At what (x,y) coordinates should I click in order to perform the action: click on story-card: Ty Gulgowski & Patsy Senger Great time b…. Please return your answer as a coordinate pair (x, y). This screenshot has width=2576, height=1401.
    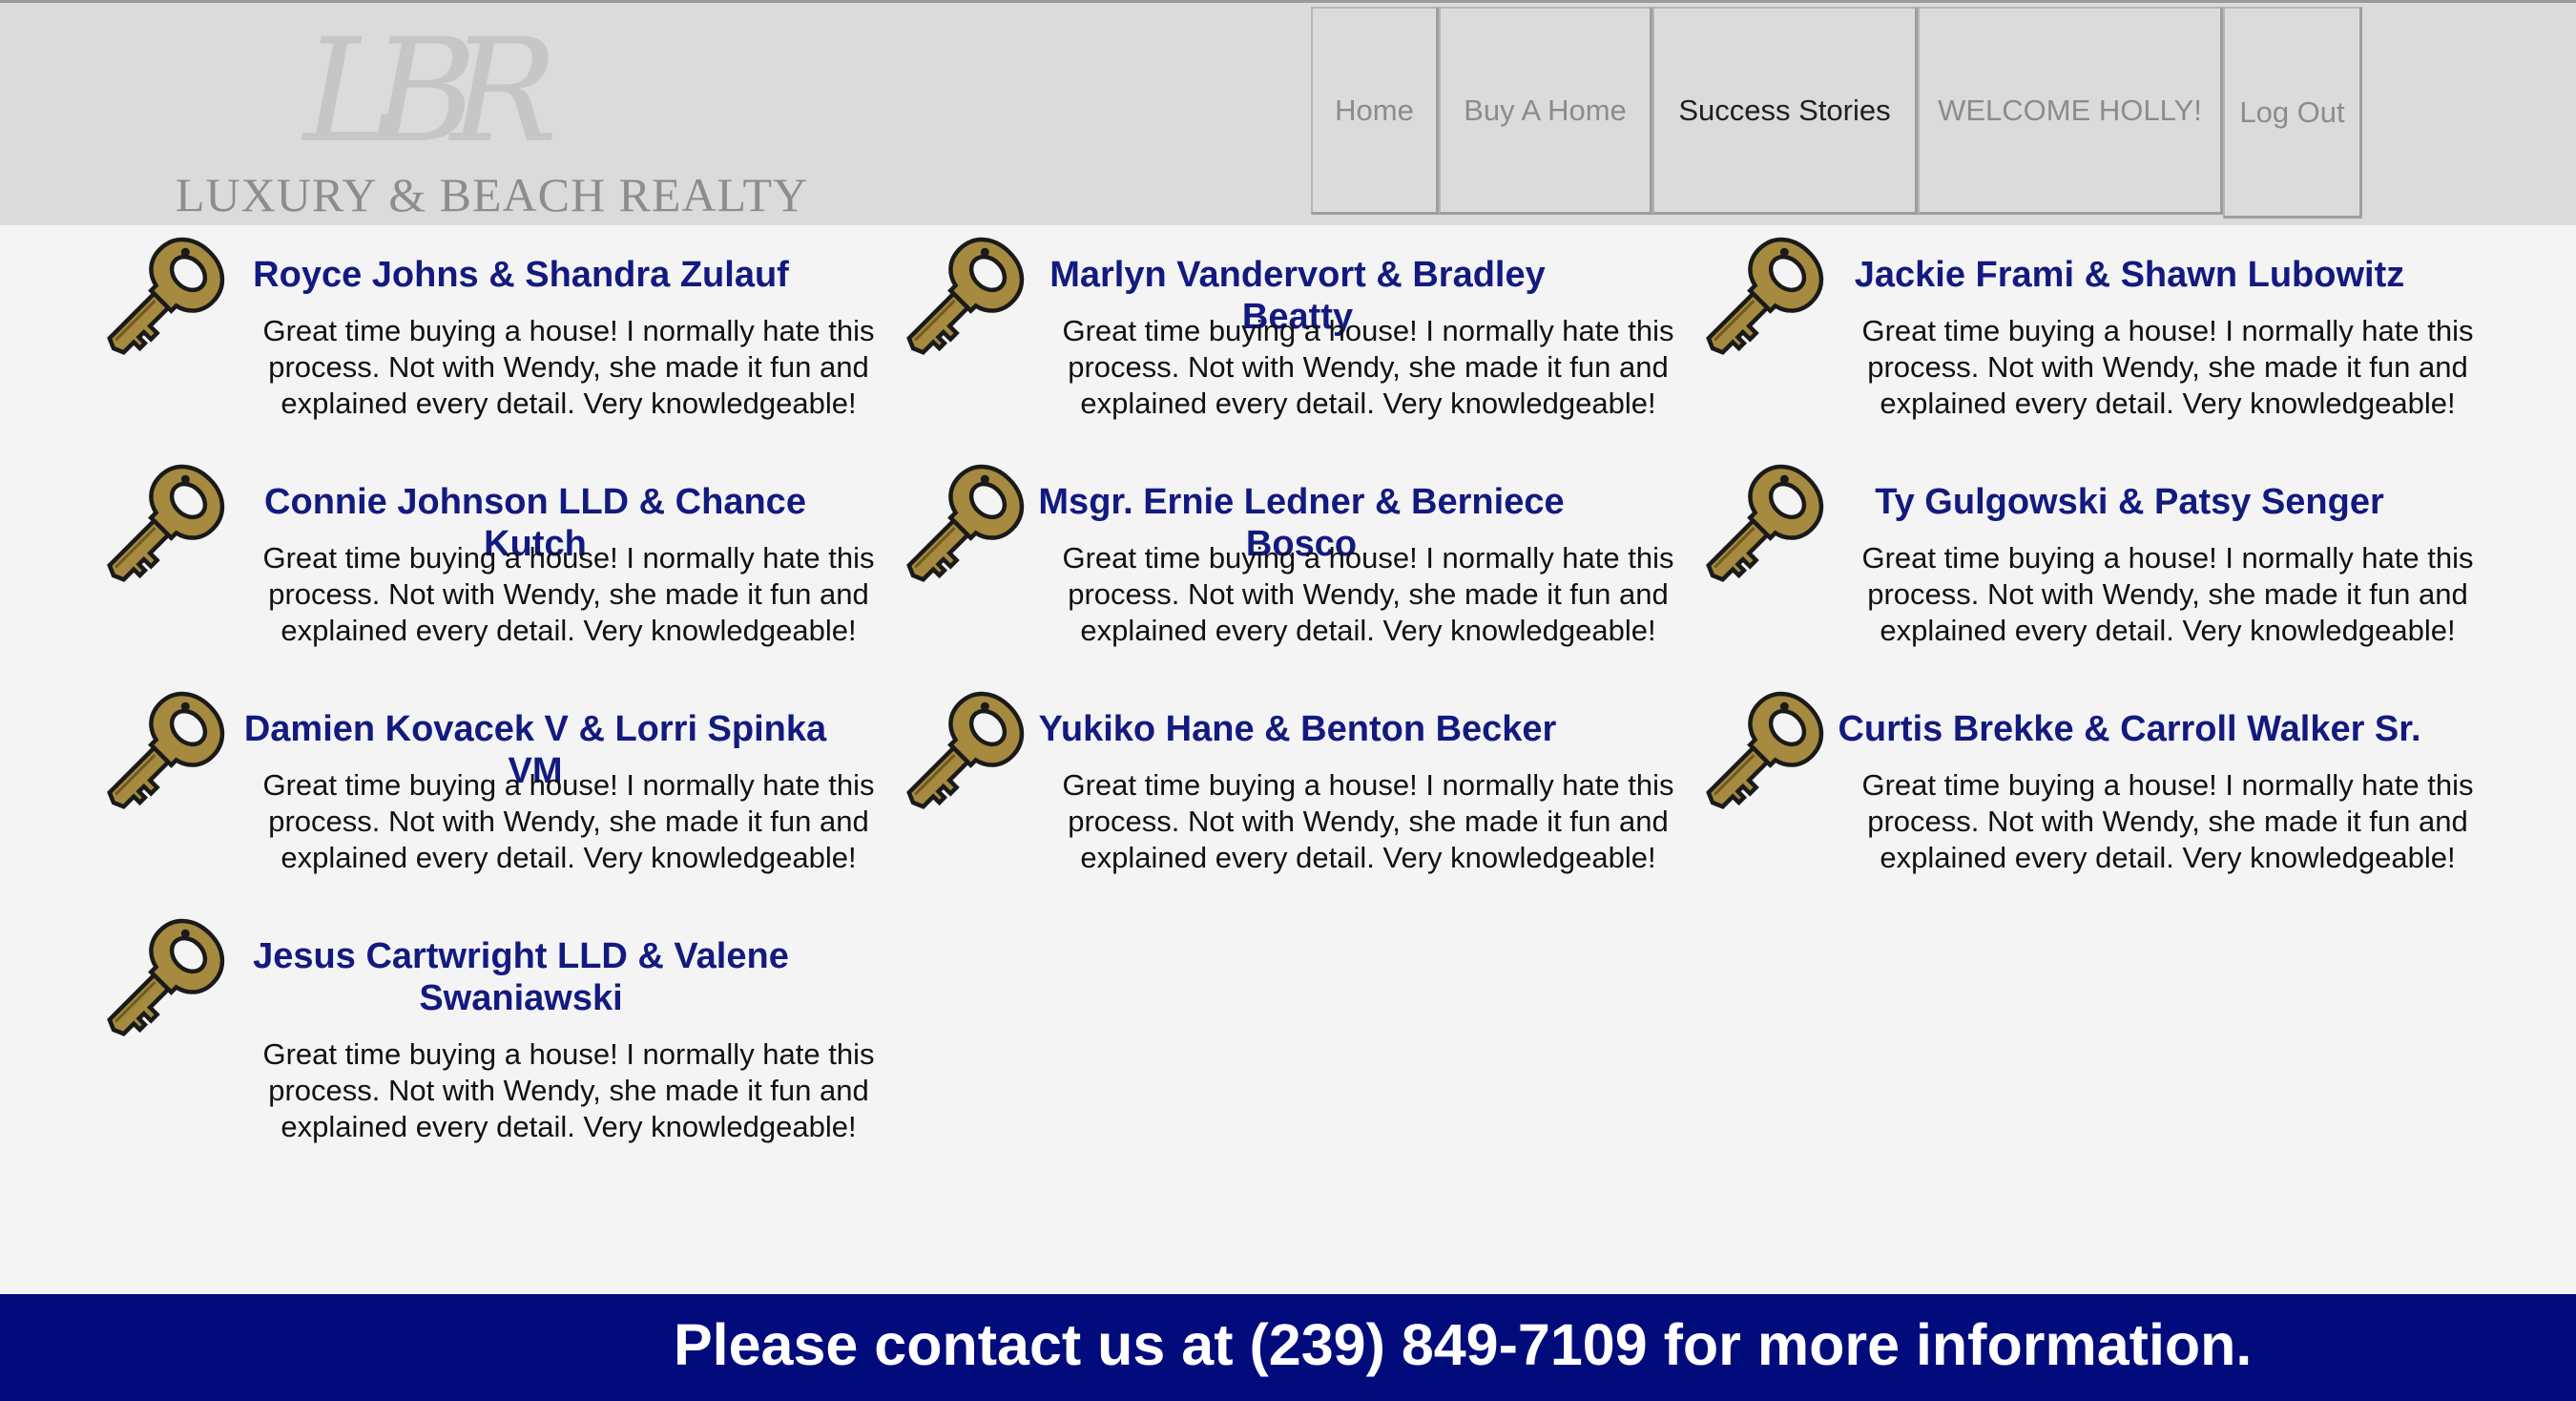
    Looking at the image, I should click on (2090, 564).